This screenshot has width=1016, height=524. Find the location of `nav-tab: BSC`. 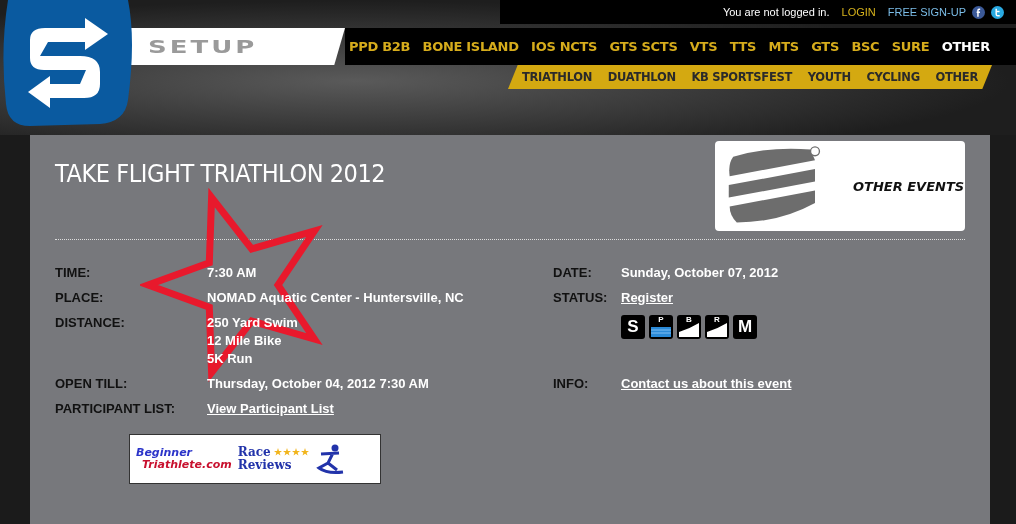

nav-tab: BSC is located at coordinates (865, 46).